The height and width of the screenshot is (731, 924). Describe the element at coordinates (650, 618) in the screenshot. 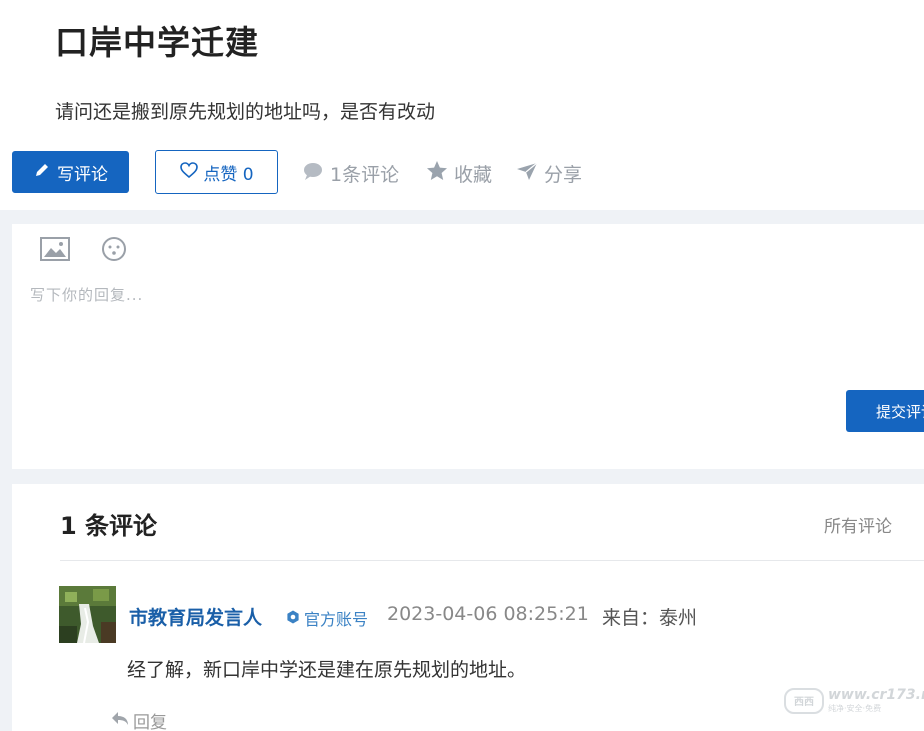

I see `comment-location: 来自：泰州` at that location.